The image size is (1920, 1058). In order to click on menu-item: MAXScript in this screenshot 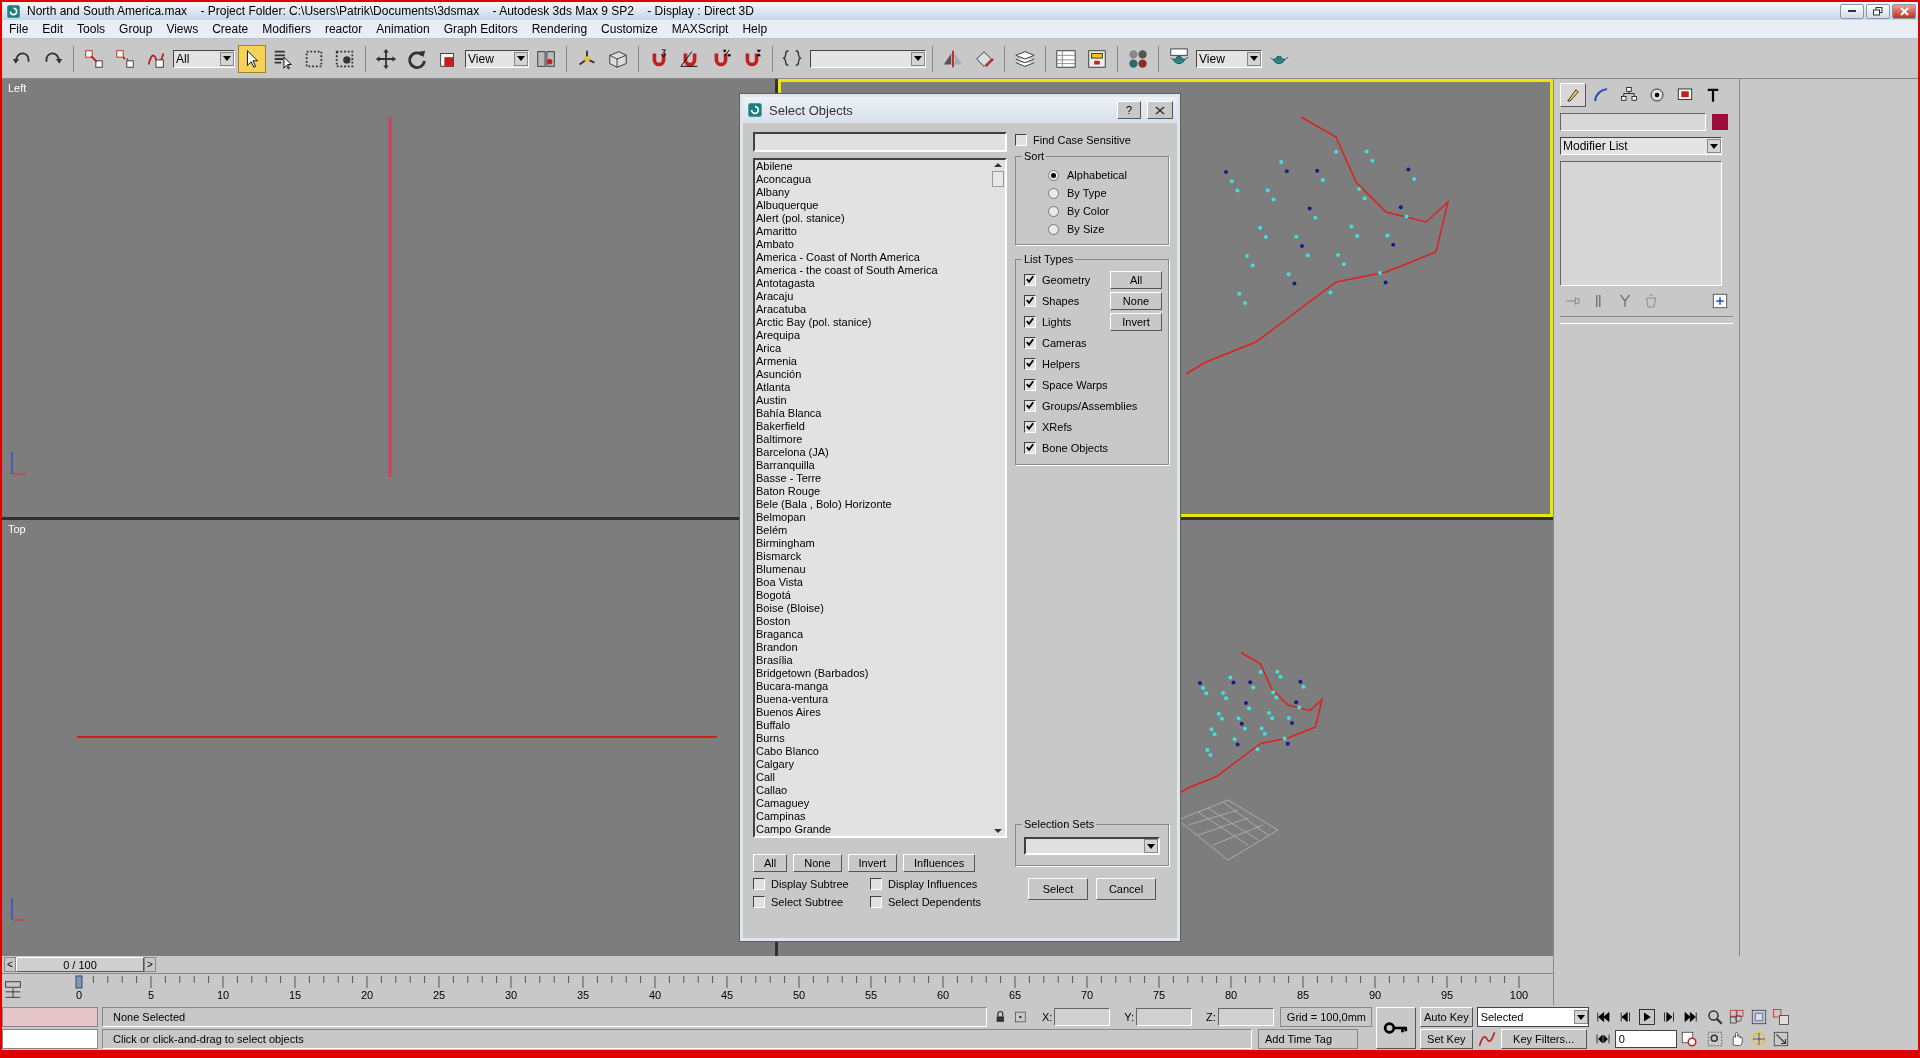, I will do `click(700, 29)`.